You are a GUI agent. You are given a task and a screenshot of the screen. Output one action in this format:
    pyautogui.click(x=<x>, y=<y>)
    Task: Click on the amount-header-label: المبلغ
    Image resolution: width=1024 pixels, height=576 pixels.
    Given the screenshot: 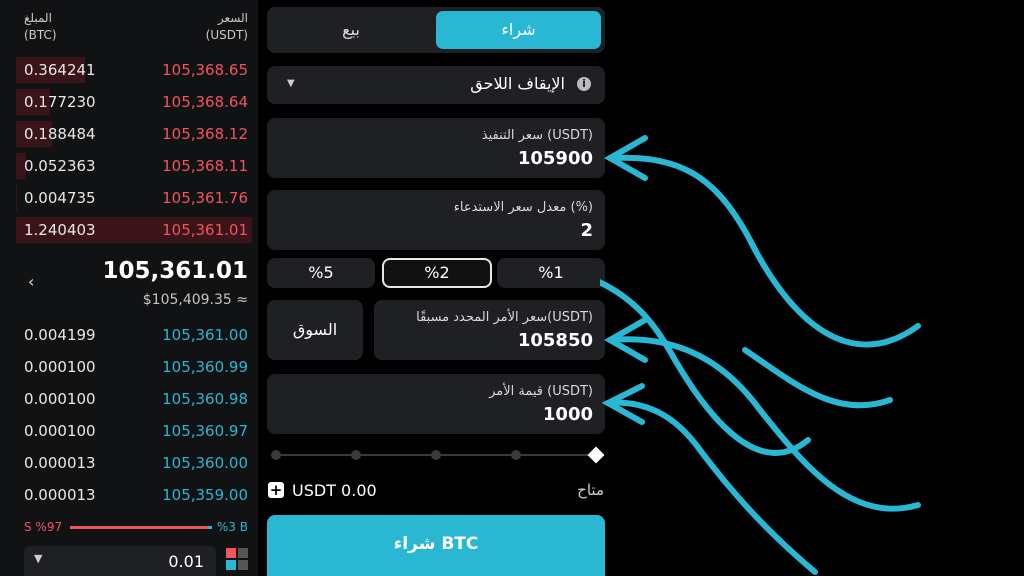 What is the action you would take?
    pyautogui.click(x=38, y=18)
    